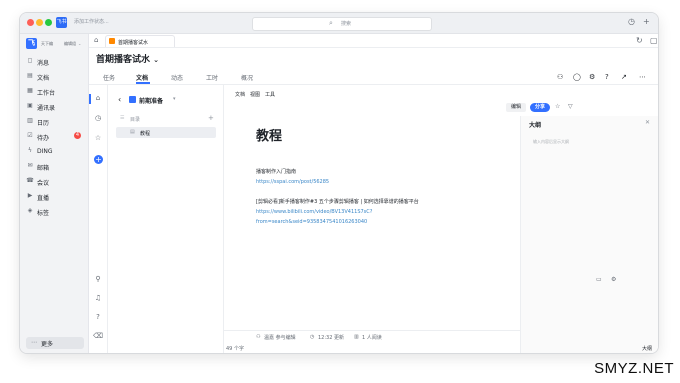 Image resolution: width=680 pixels, height=383 pixels. What do you see at coordinates (174, 99) in the screenshot?
I see `chevron-down-icon: ▾` at bounding box center [174, 99].